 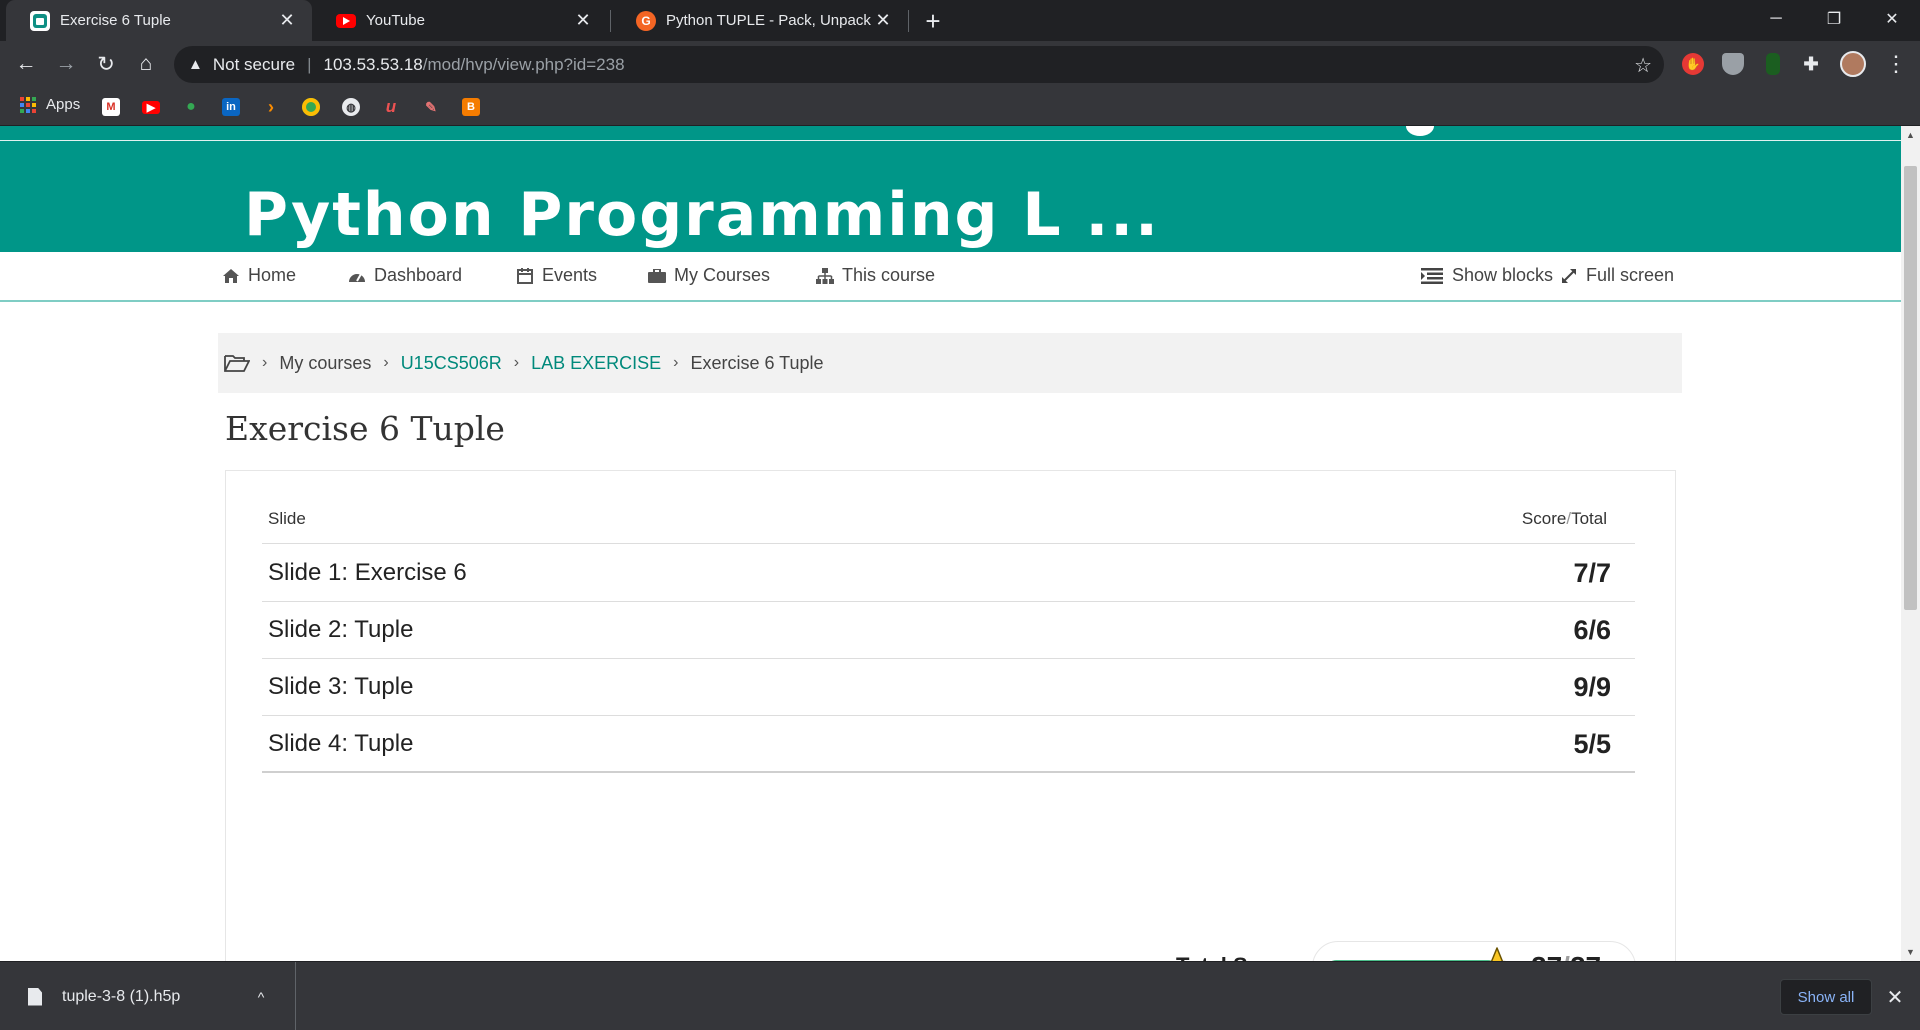 What do you see at coordinates (365, 428) in the screenshot?
I see `page-title: Exercise 6 Tuple` at bounding box center [365, 428].